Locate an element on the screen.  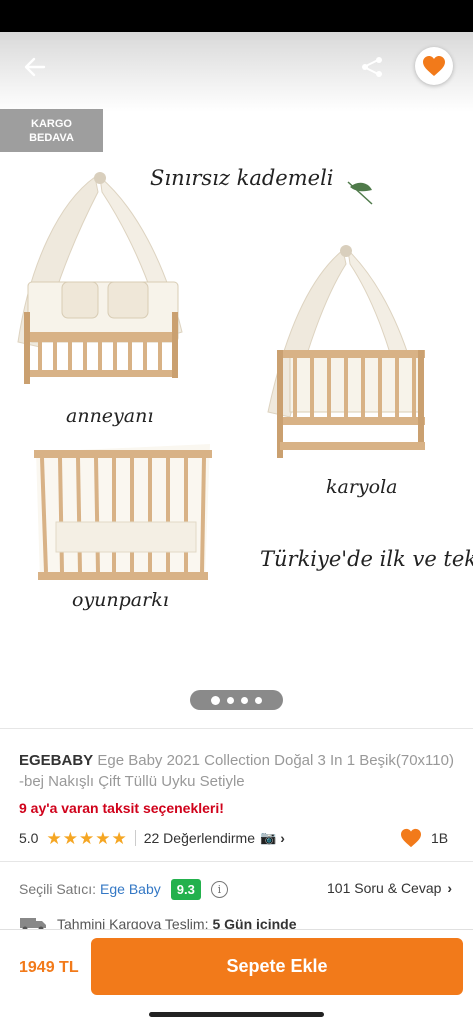
share-icon is located at coordinates (372, 67).